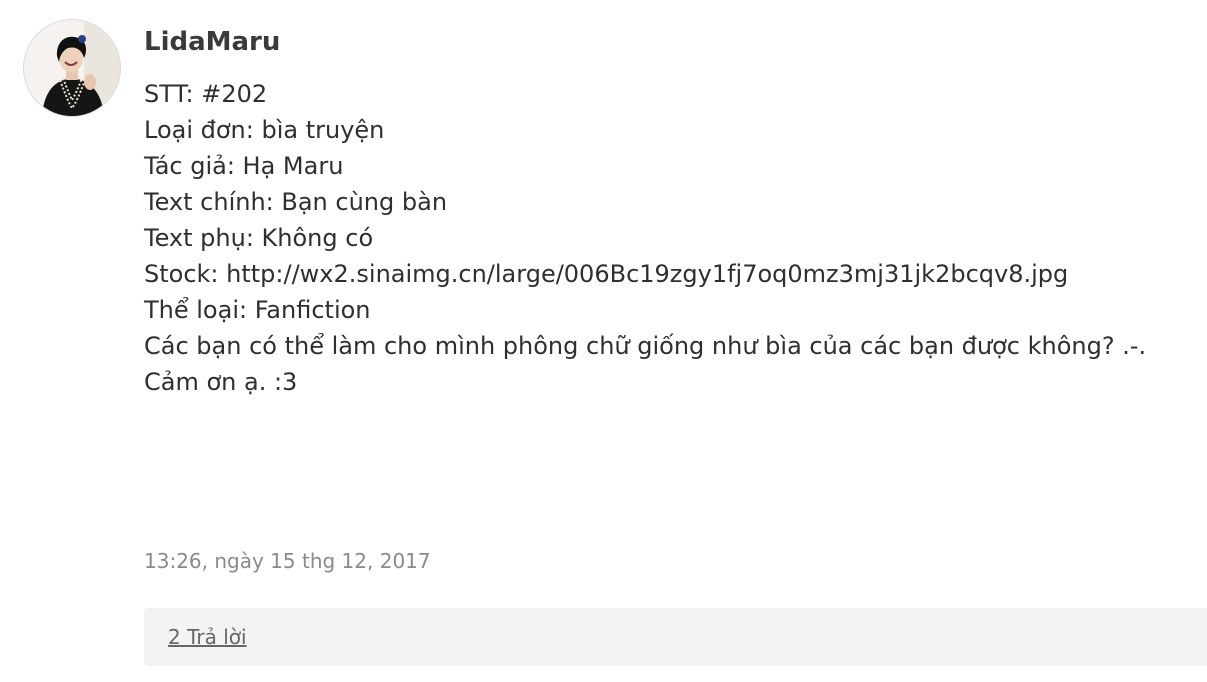  Describe the element at coordinates (264, 130) in the screenshot. I see `comment-line-order-type: Loại đơn: bìa truyện` at that location.